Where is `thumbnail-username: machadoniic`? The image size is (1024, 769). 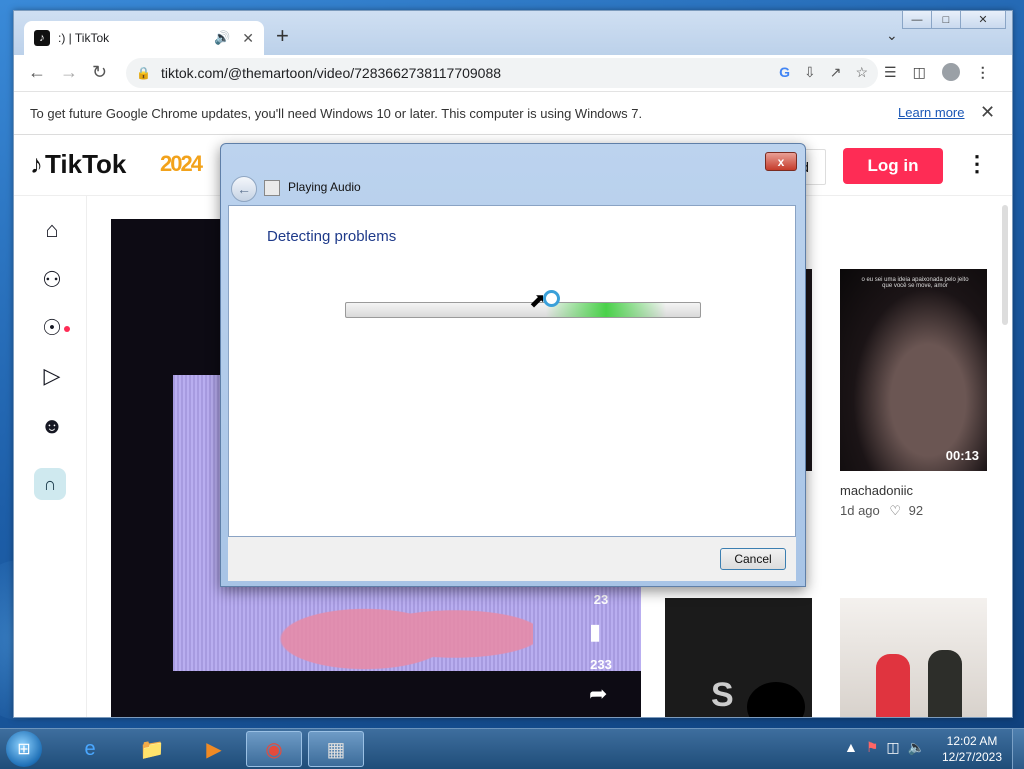 thumbnail-username: machadoniic is located at coordinates (876, 490).